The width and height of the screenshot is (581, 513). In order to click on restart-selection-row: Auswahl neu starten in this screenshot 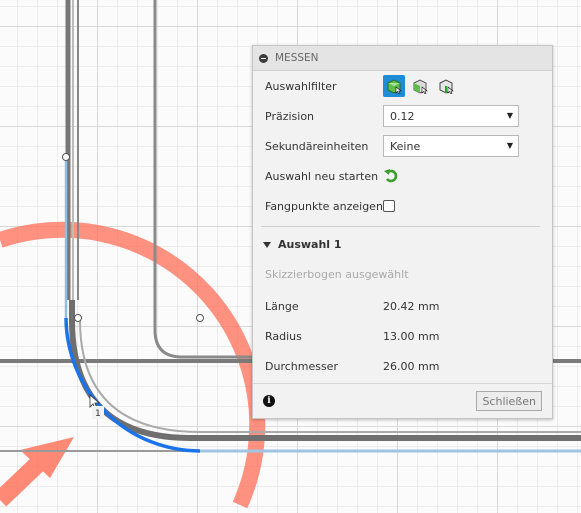, I will do `click(332, 176)`.